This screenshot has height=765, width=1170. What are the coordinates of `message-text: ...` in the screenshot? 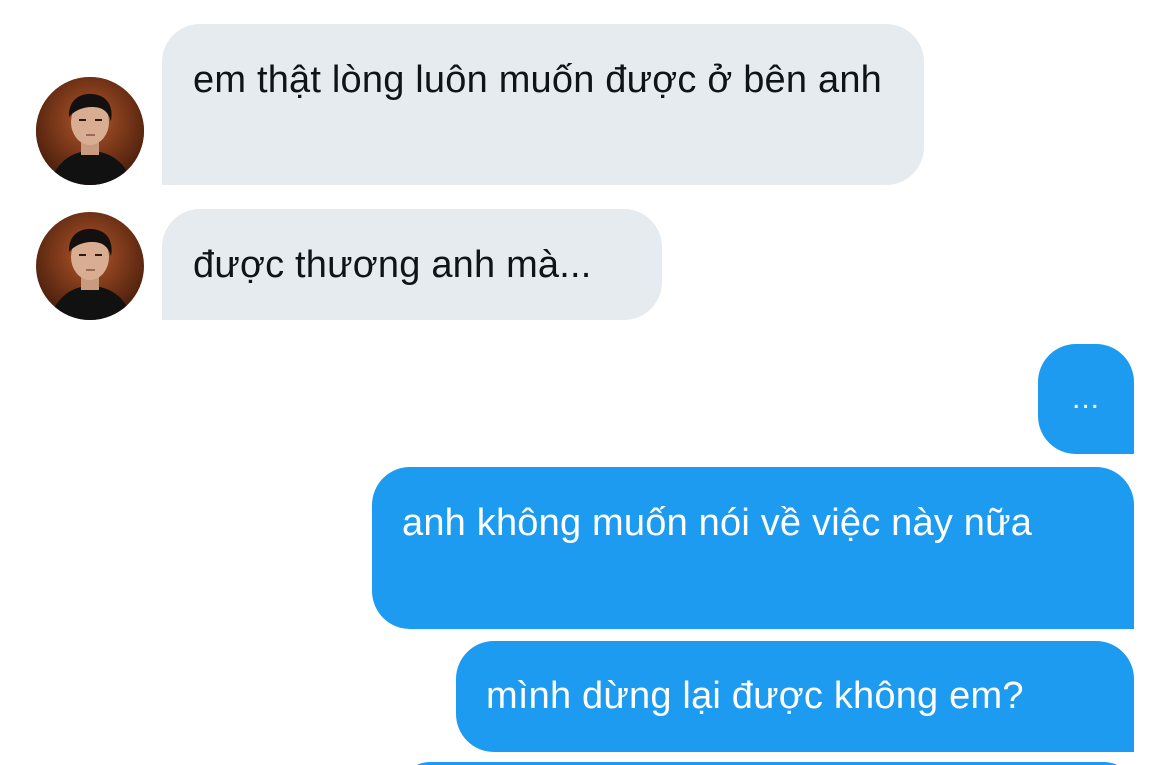 It's located at (1085, 398).